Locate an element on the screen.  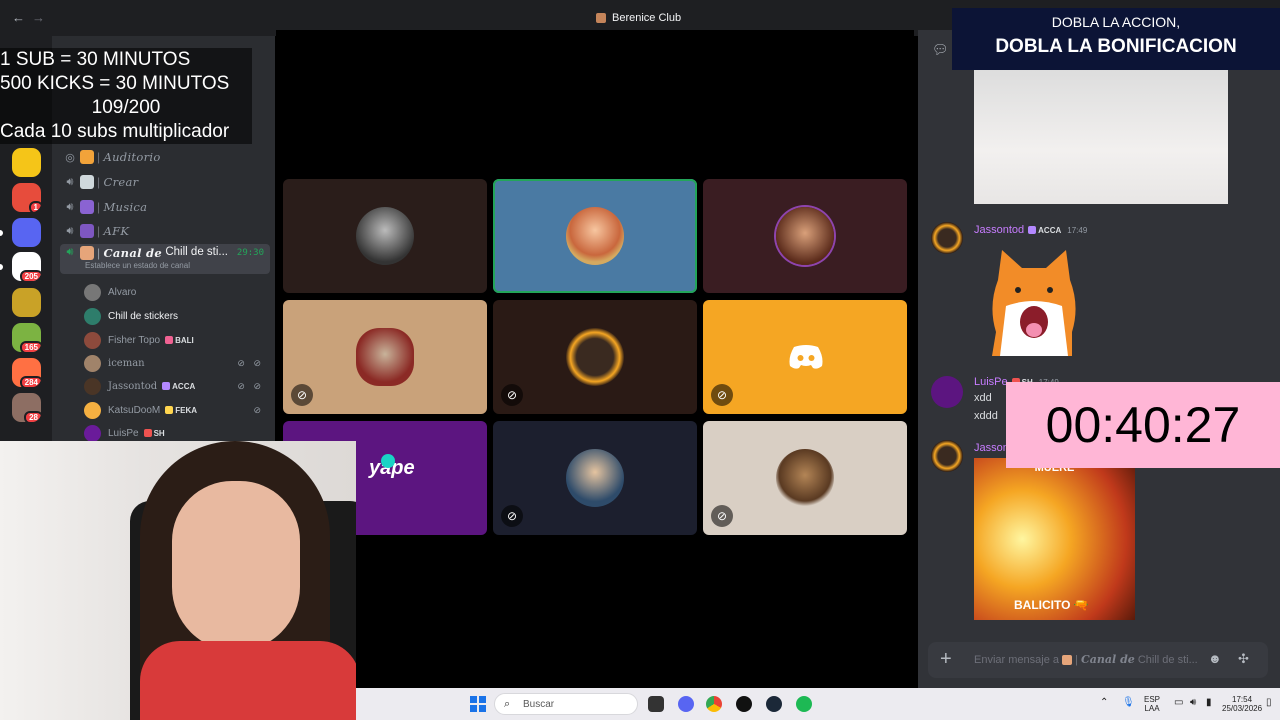
battery-icon: ▮ is located at coordinates (1209, 703).